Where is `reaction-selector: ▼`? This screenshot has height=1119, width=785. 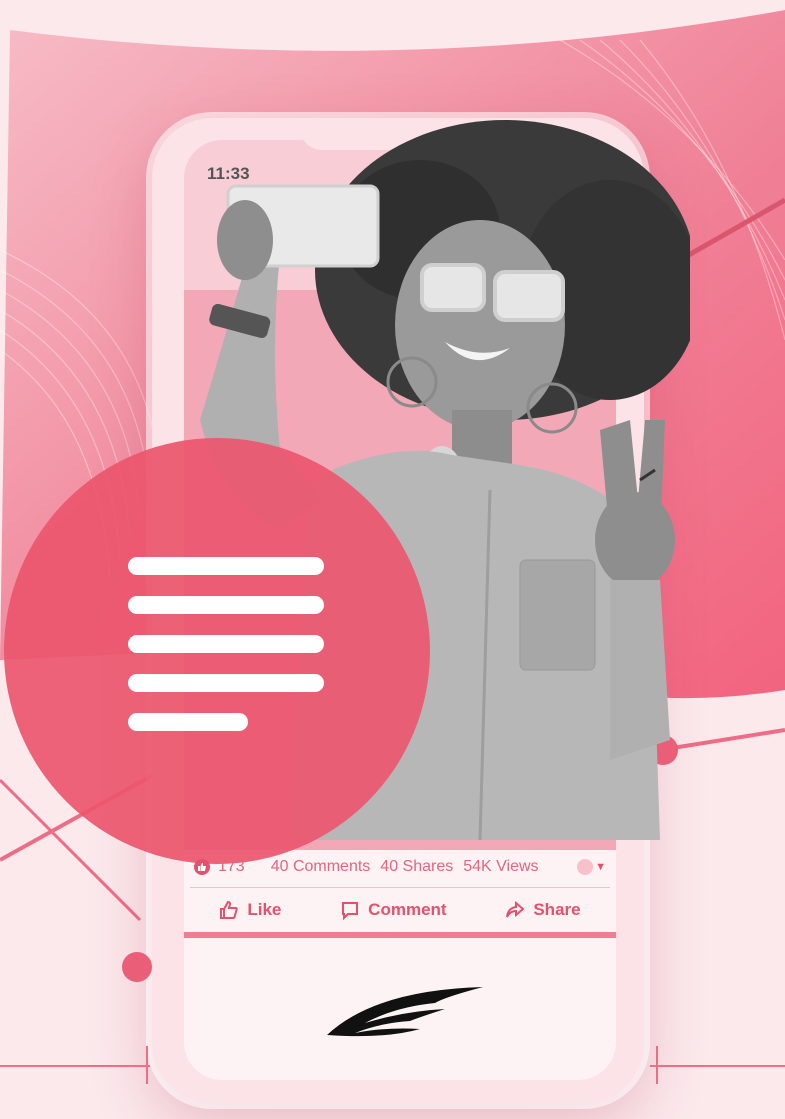 reaction-selector: ▼ is located at coordinates (591, 867).